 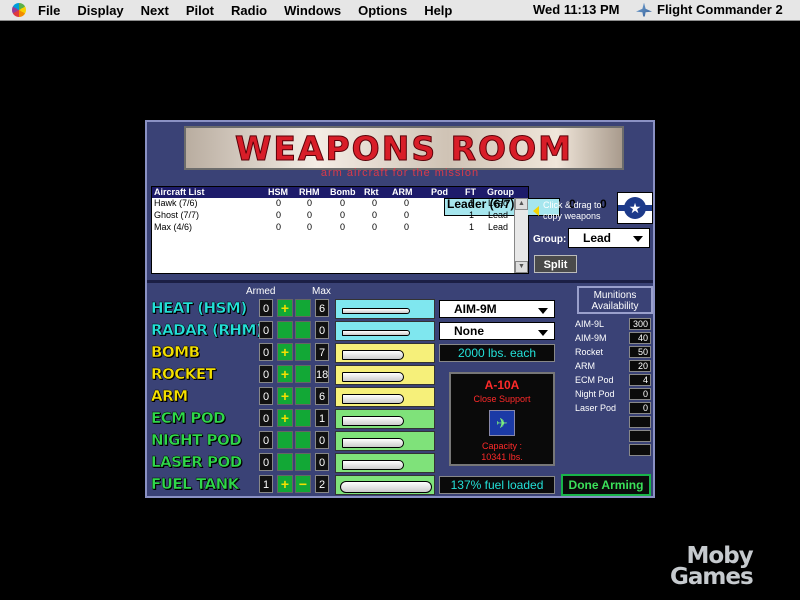 I want to click on munition-availability-row: AIM-9M 40, so click(x=615, y=339).